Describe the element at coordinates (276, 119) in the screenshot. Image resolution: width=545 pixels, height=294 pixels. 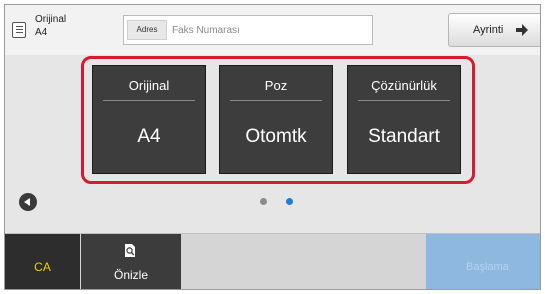
I see `setting-tile-exposure: Poz Otomtk` at that location.